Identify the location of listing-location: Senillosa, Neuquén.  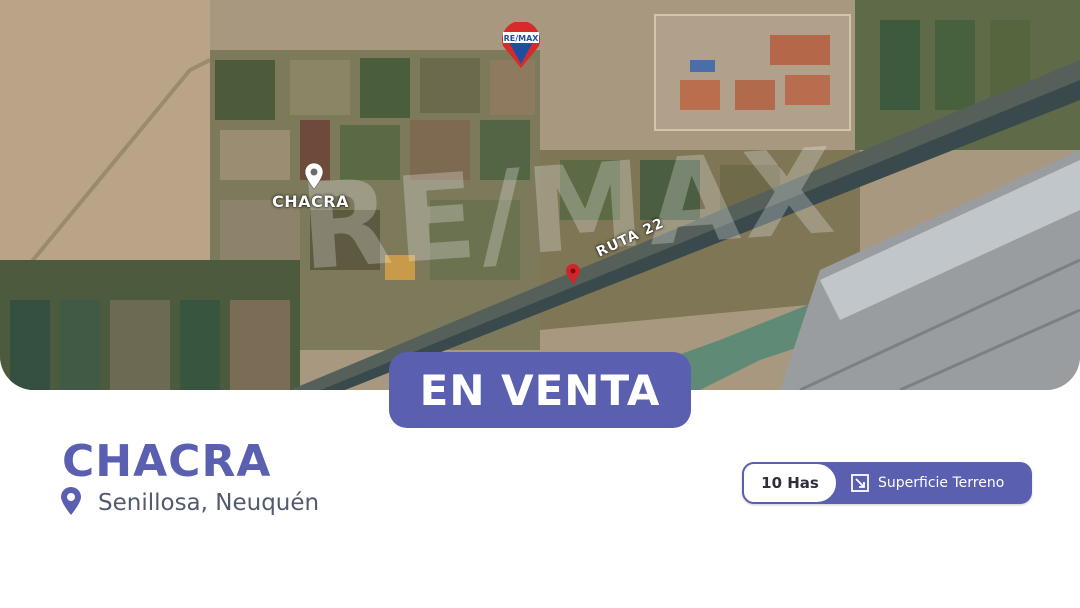
(189, 503).